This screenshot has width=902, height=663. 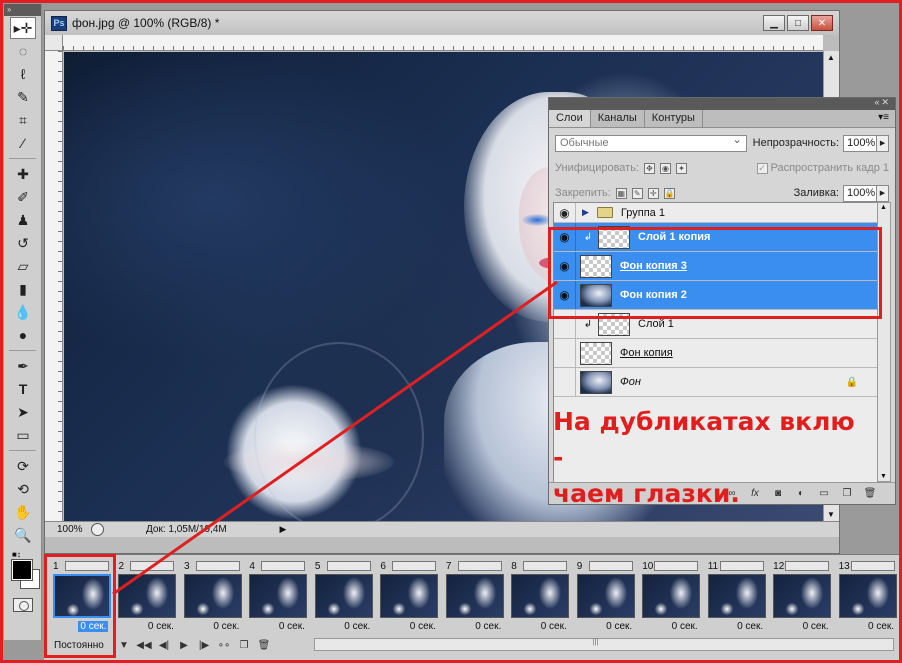 What do you see at coordinates (23, 435) in the screenshot?
I see `shape-tool-icon: ▭` at bounding box center [23, 435].